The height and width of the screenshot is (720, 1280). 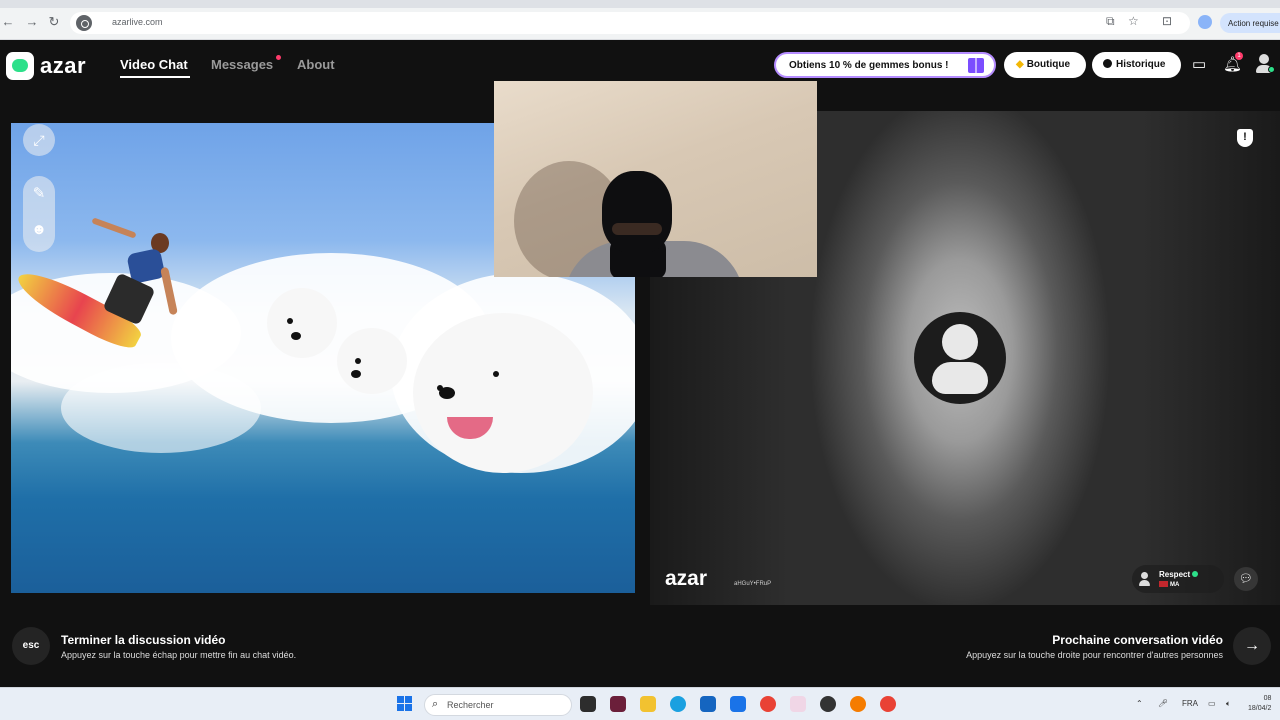 I want to click on task-view-icon, so click(x=588, y=704).